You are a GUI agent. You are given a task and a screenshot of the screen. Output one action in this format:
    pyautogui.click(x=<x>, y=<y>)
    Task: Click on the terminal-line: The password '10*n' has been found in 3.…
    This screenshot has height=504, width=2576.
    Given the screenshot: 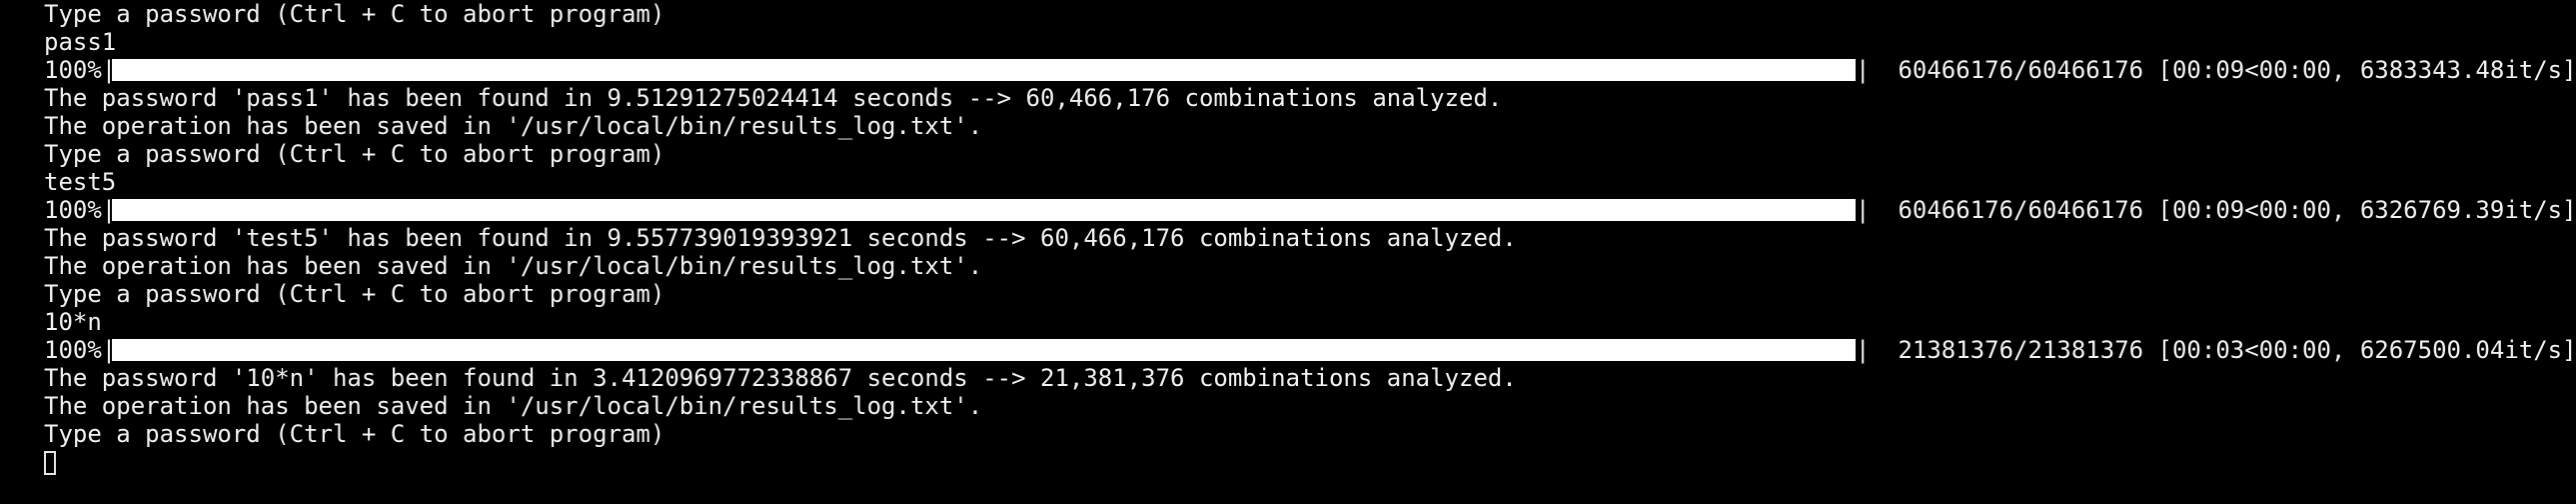 What is the action you would take?
    pyautogui.click(x=780, y=378)
    